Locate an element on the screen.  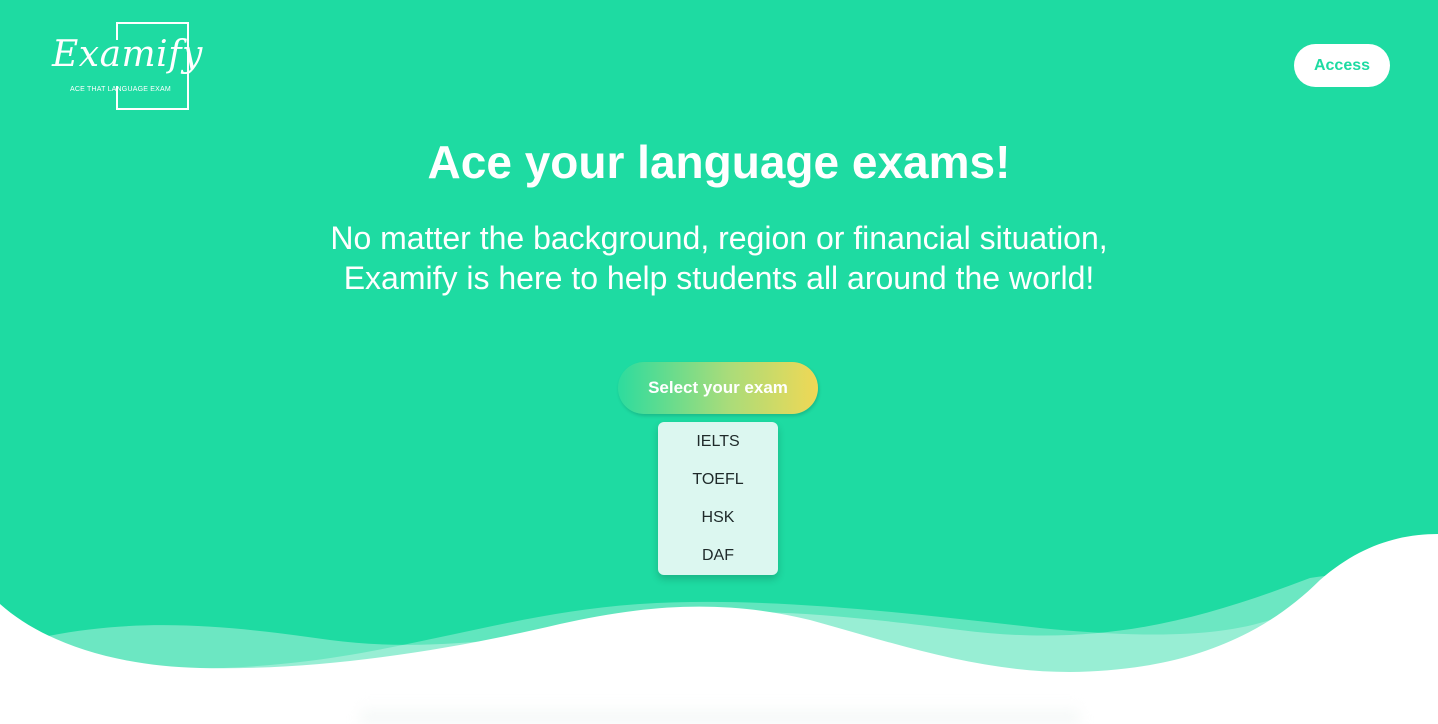
logo-wordmark: Examify is located at coordinates (127, 54).